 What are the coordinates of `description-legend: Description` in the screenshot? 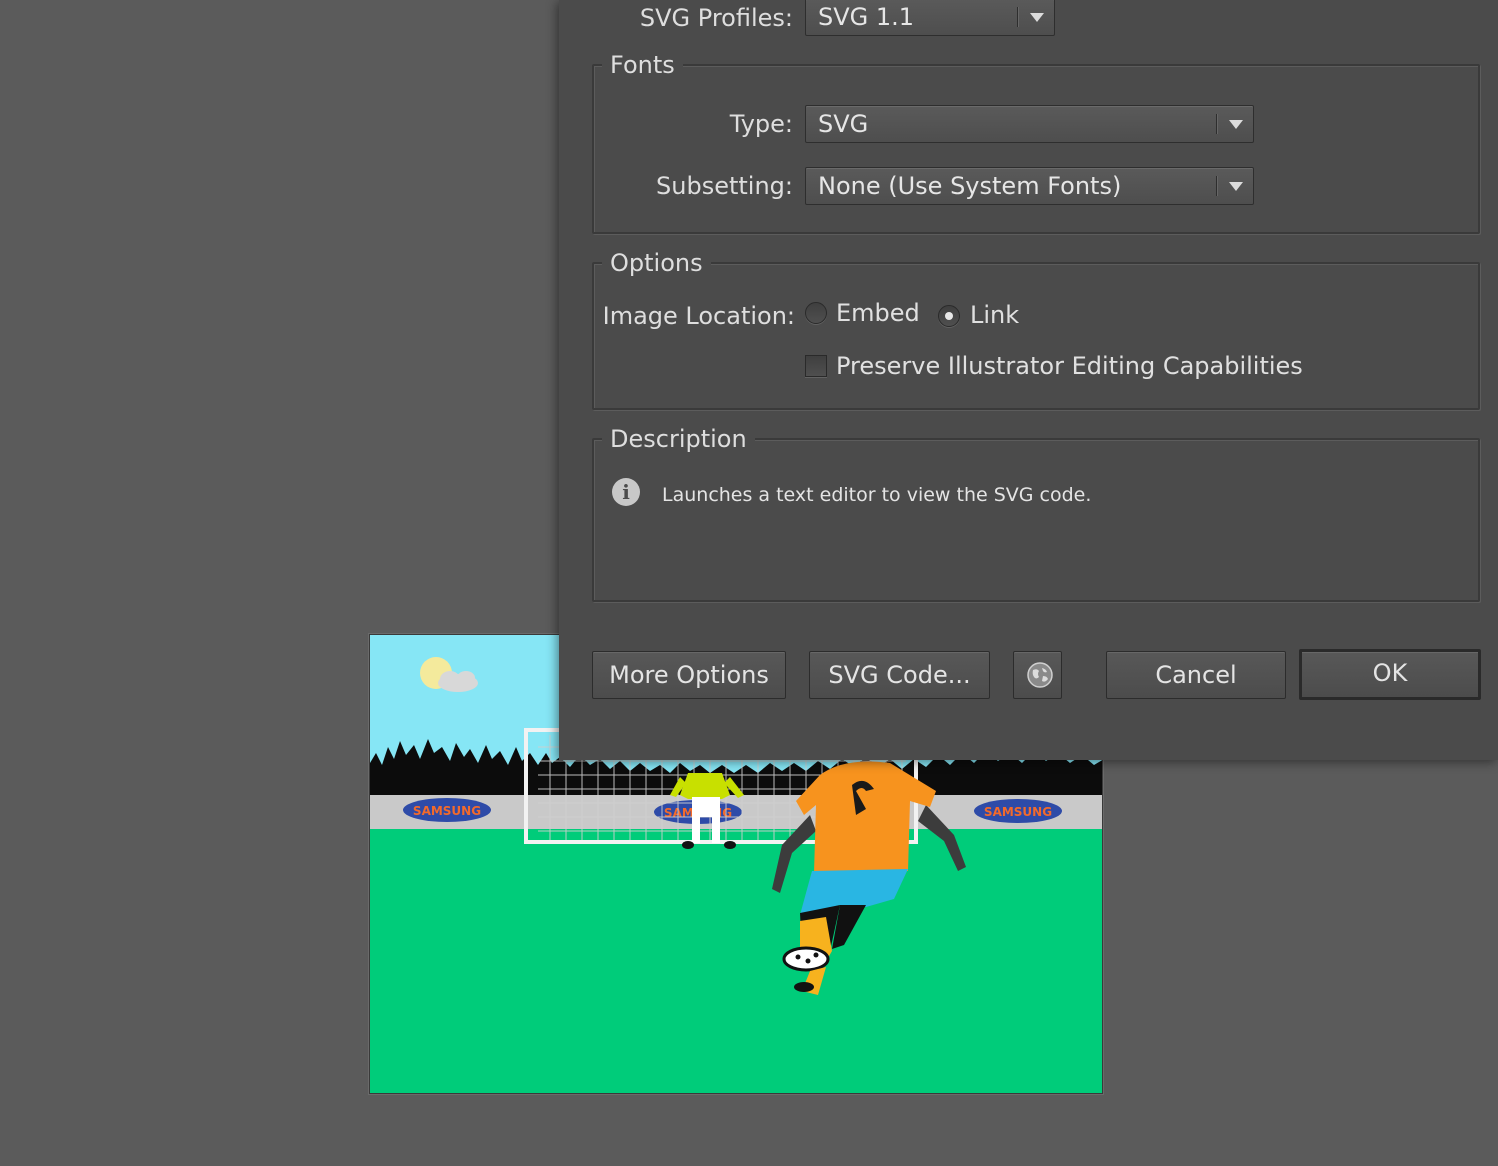 It's located at (678, 439).